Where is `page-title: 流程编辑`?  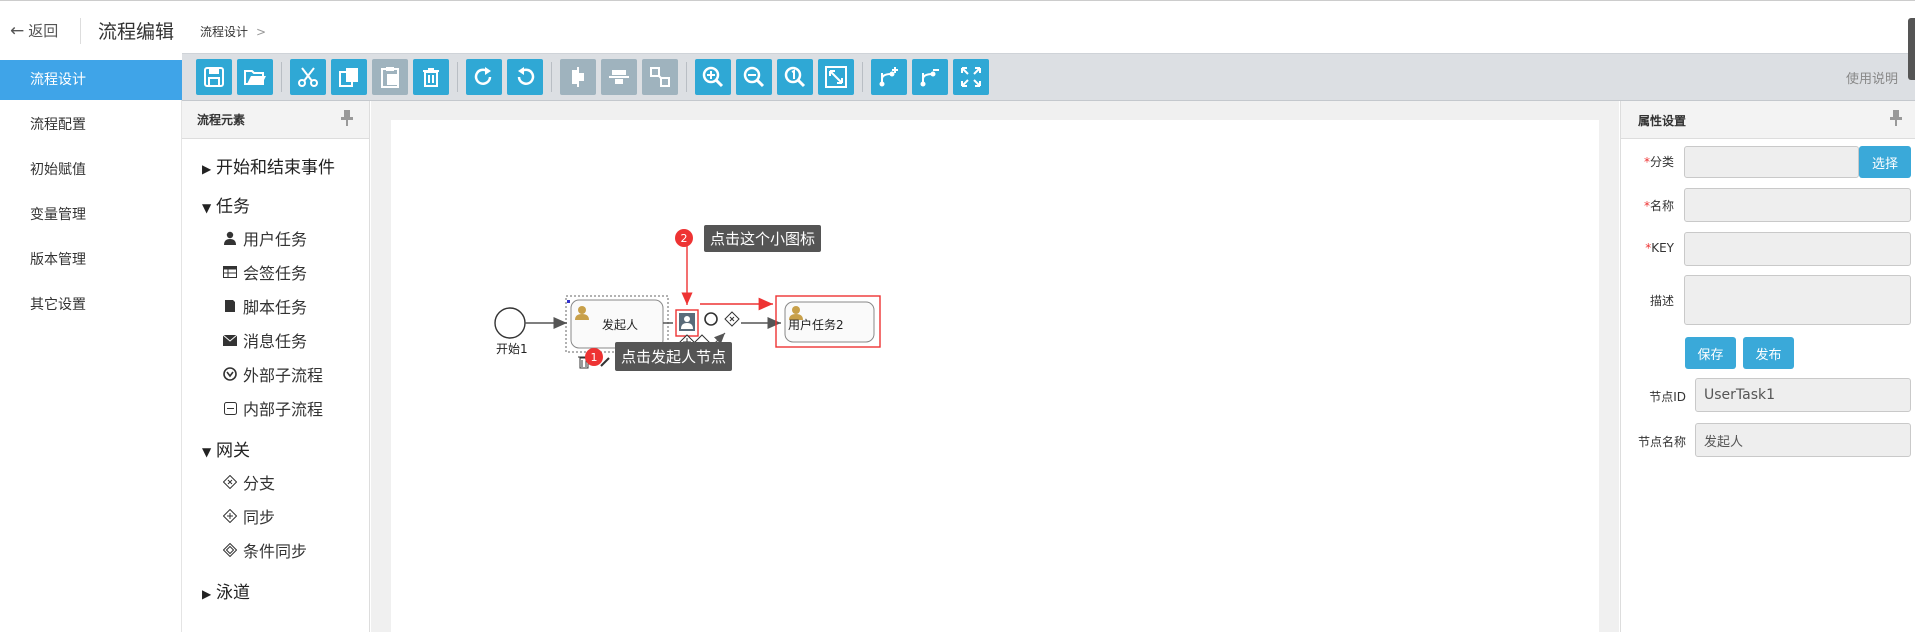 page-title: 流程编辑 is located at coordinates (136, 32).